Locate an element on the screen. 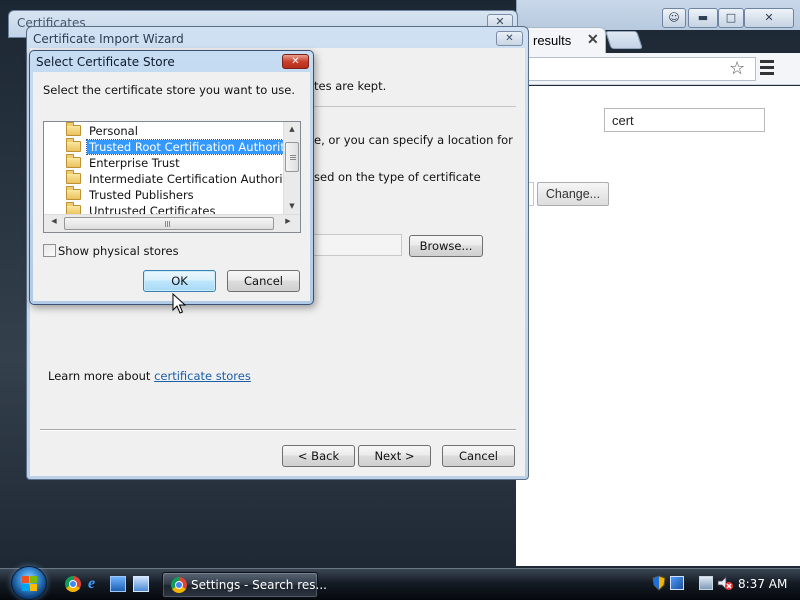 The height and width of the screenshot is (600, 800). store-item-personal: Personal is located at coordinates (103, 131).